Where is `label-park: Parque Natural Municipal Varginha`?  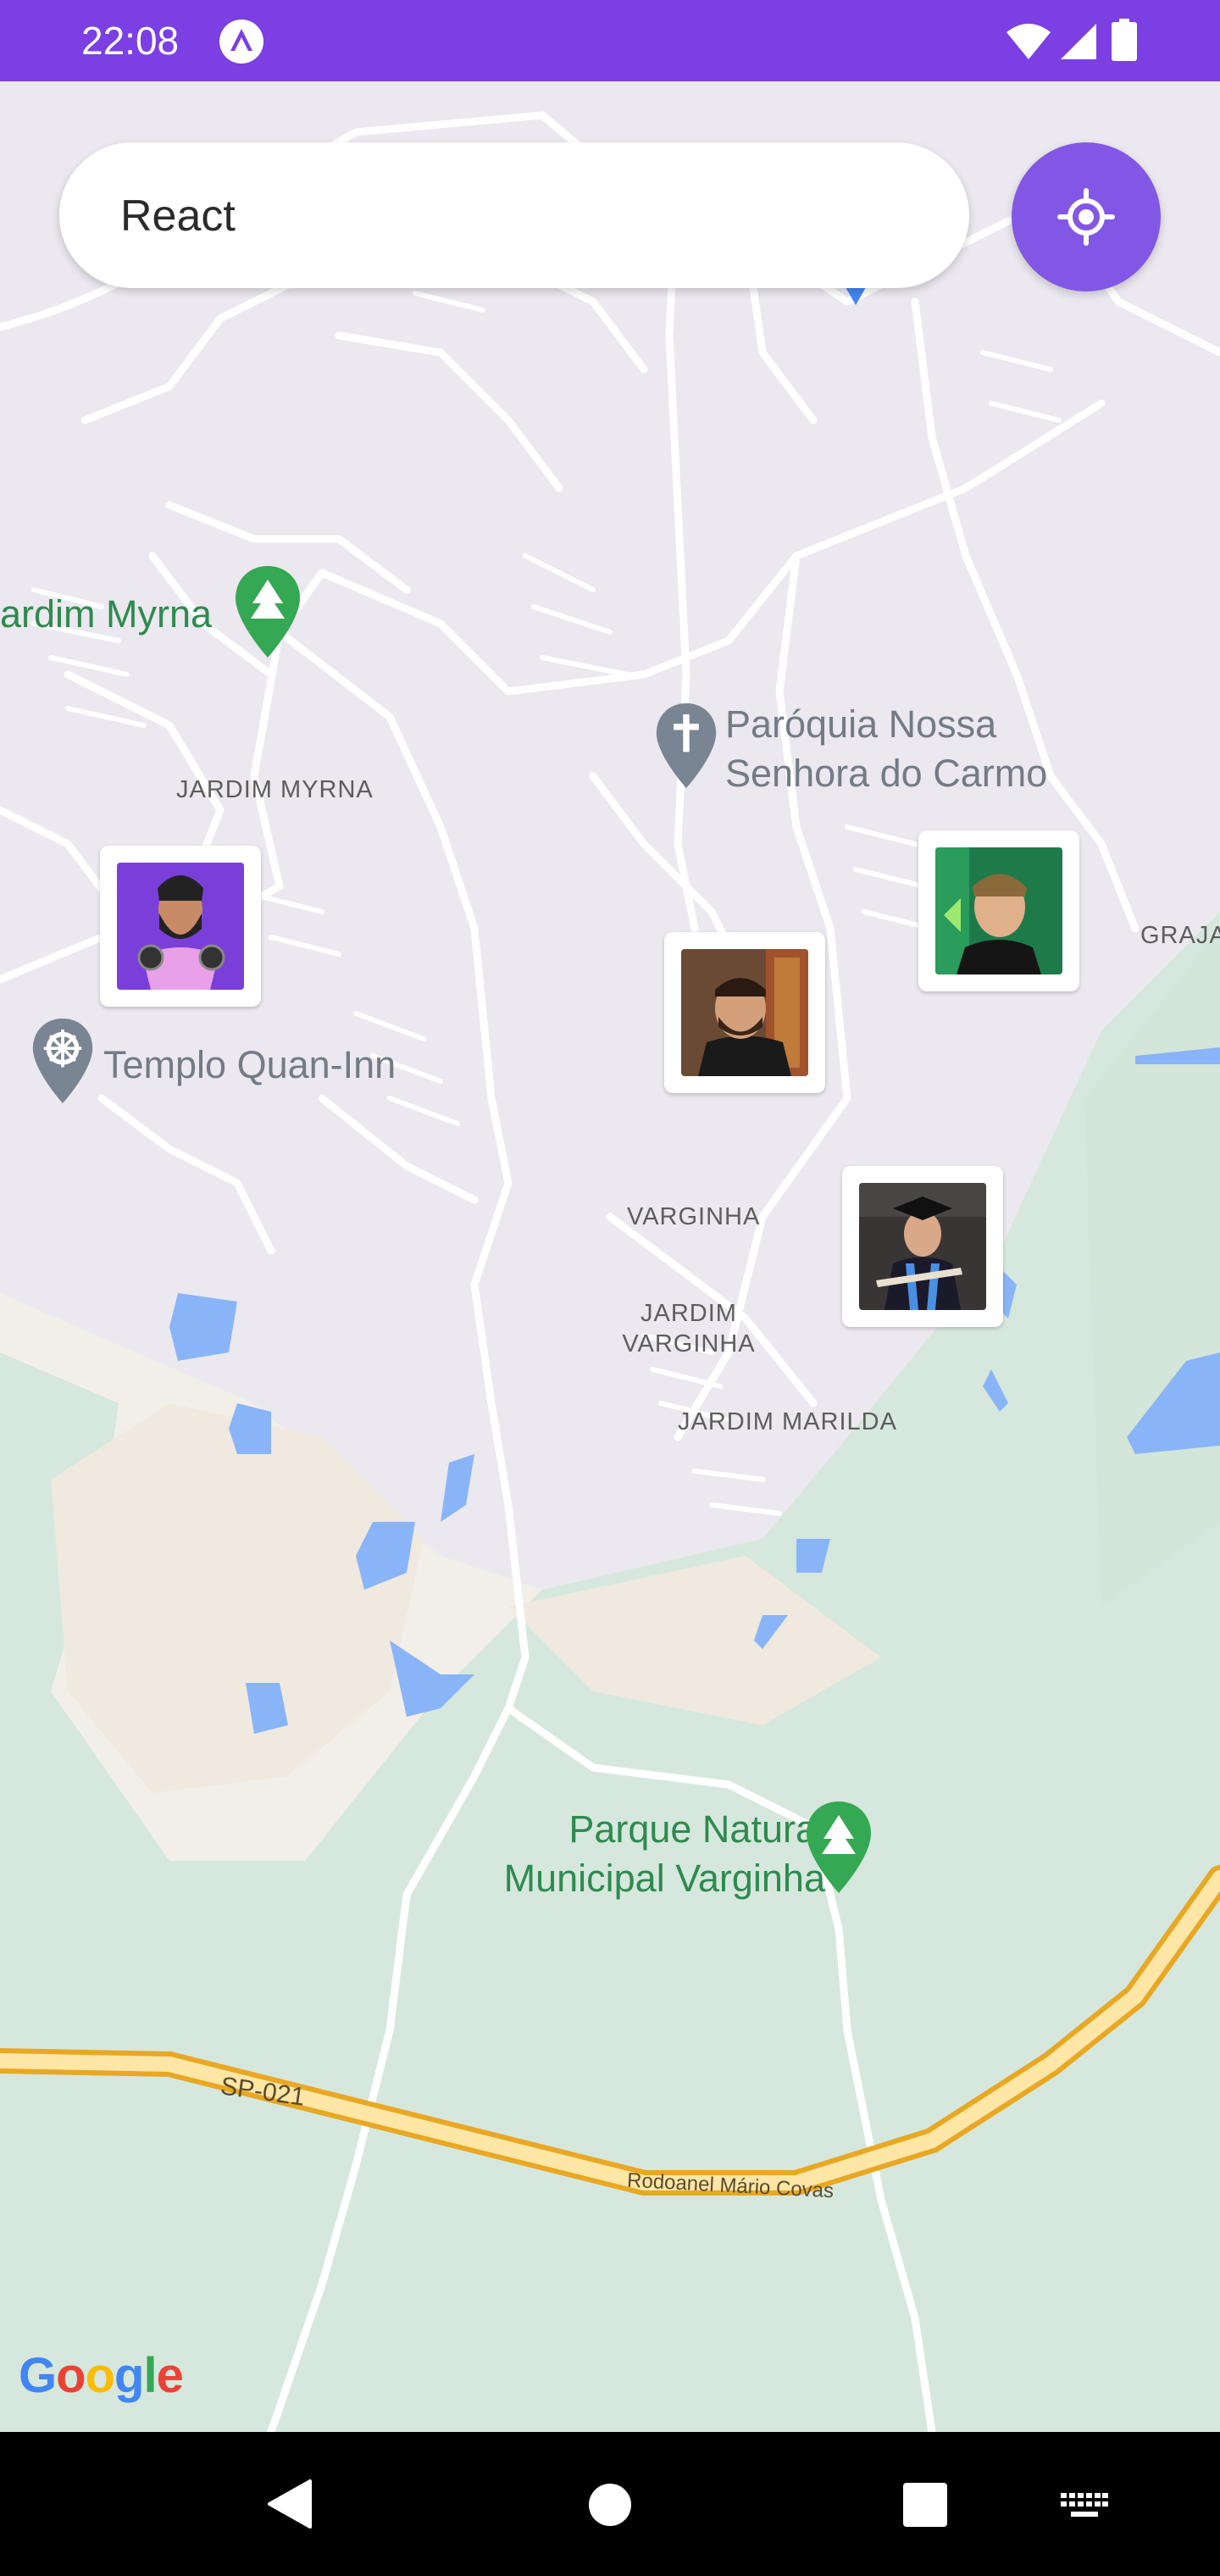 label-park: Parque Natural Municipal Varginha is located at coordinates (664, 1853).